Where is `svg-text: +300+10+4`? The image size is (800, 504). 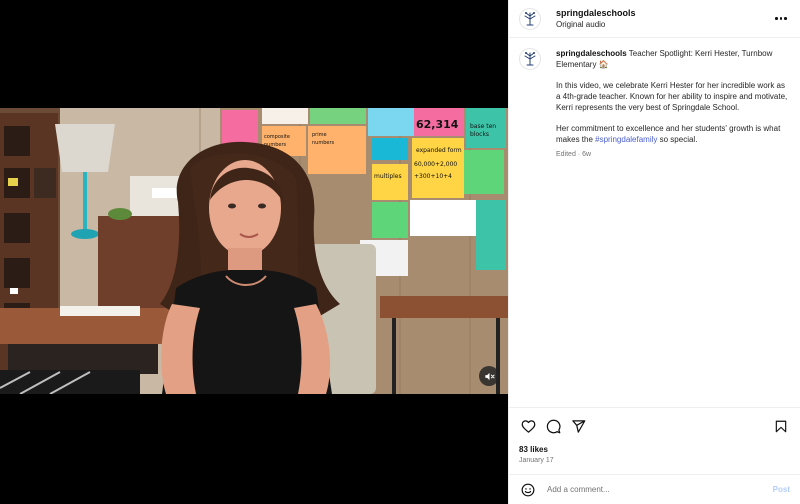 svg-text: +300+10+4 is located at coordinates (433, 176).